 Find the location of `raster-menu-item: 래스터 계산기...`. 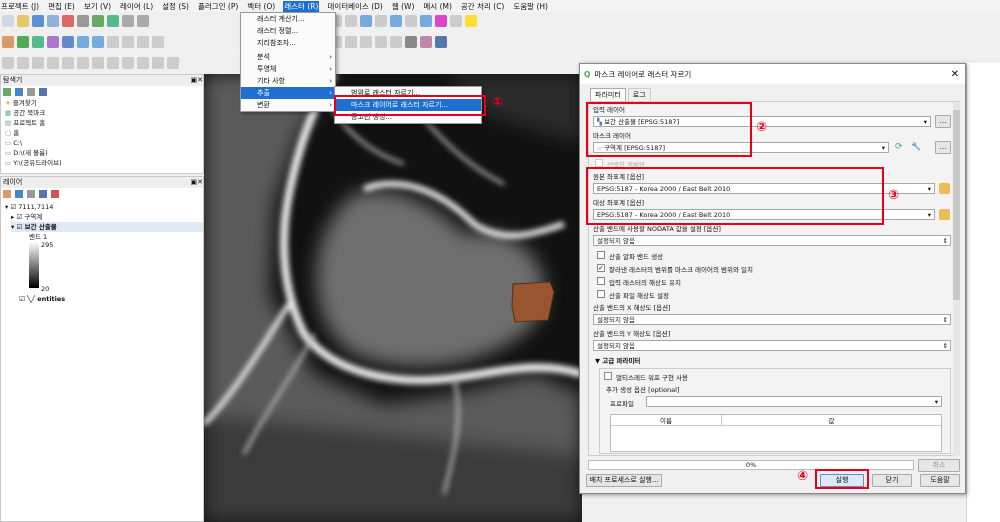

raster-menu-item: 래스터 계산기... is located at coordinates (288, 19).